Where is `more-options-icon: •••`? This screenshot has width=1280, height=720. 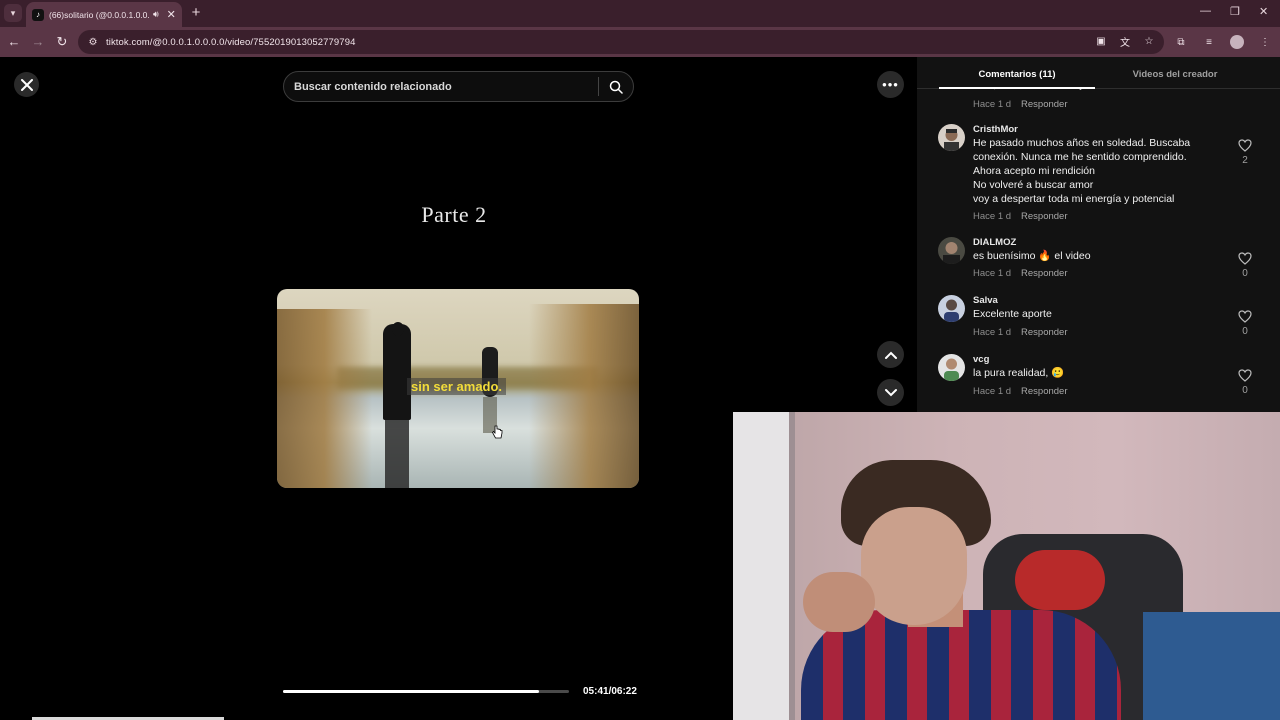 more-options-icon: ••• is located at coordinates (890, 84).